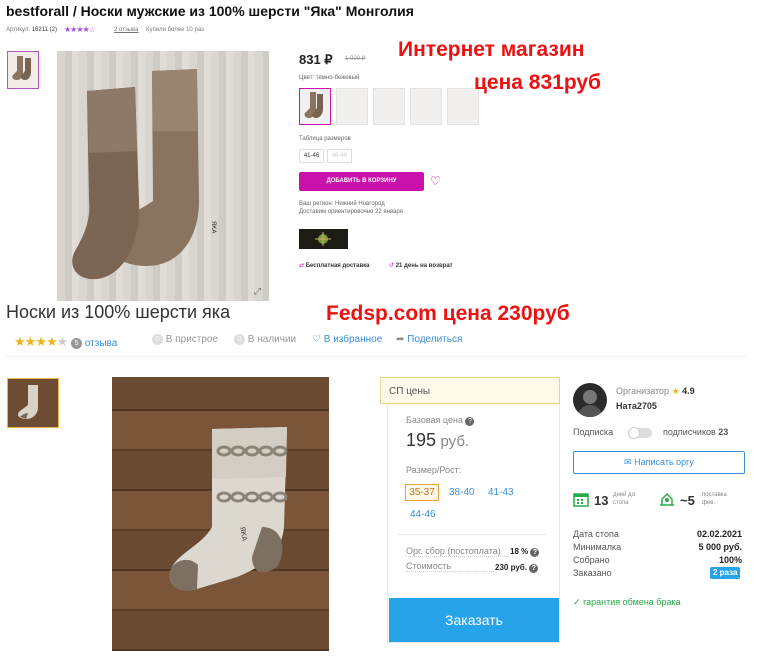  Describe the element at coordinates (323, 239) in the screenshot. I see `brand-logo` at that location.